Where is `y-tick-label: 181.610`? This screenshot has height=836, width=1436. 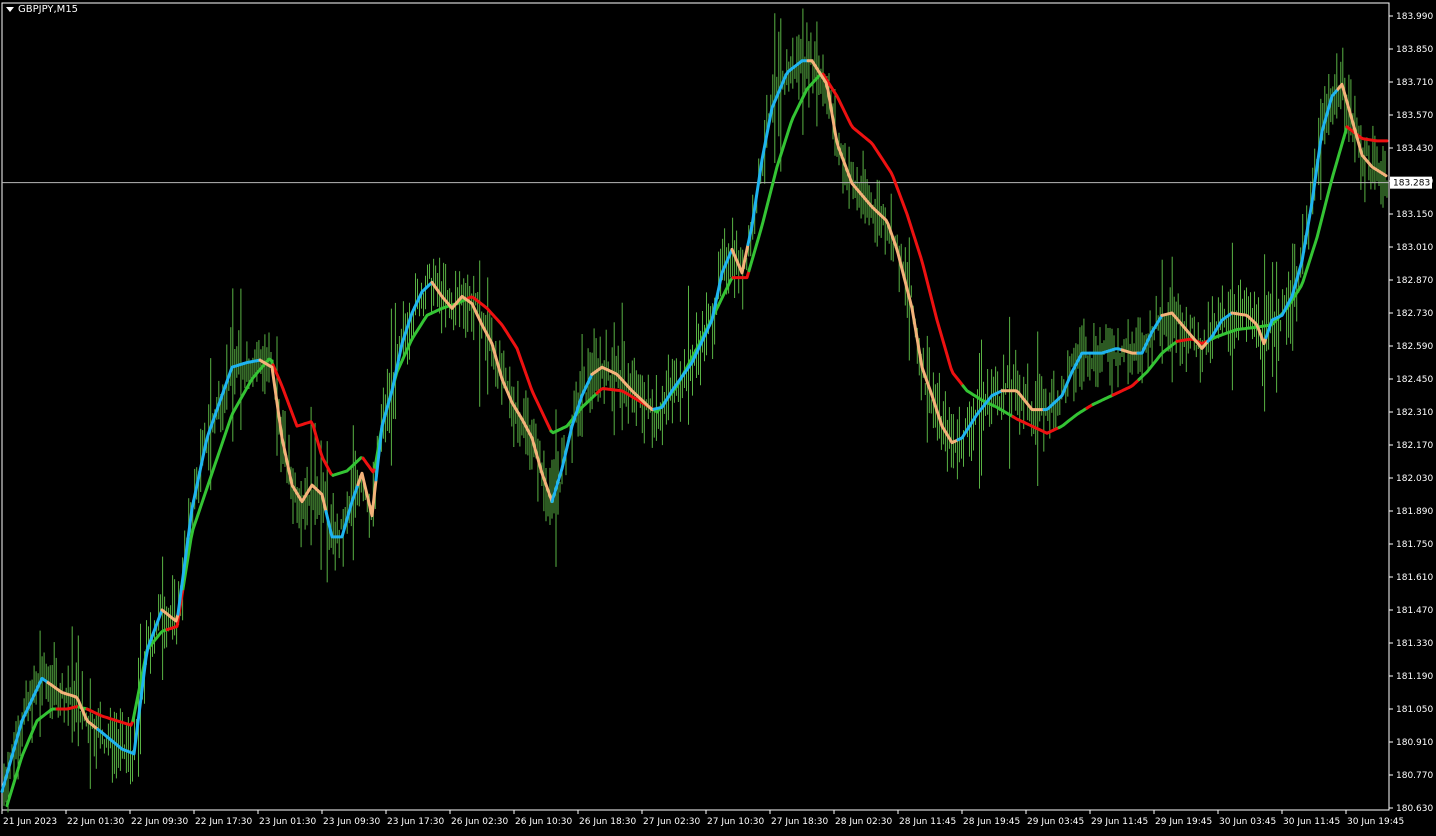
y-tick-label: 181.610 is located at coordinates (1414, 578).